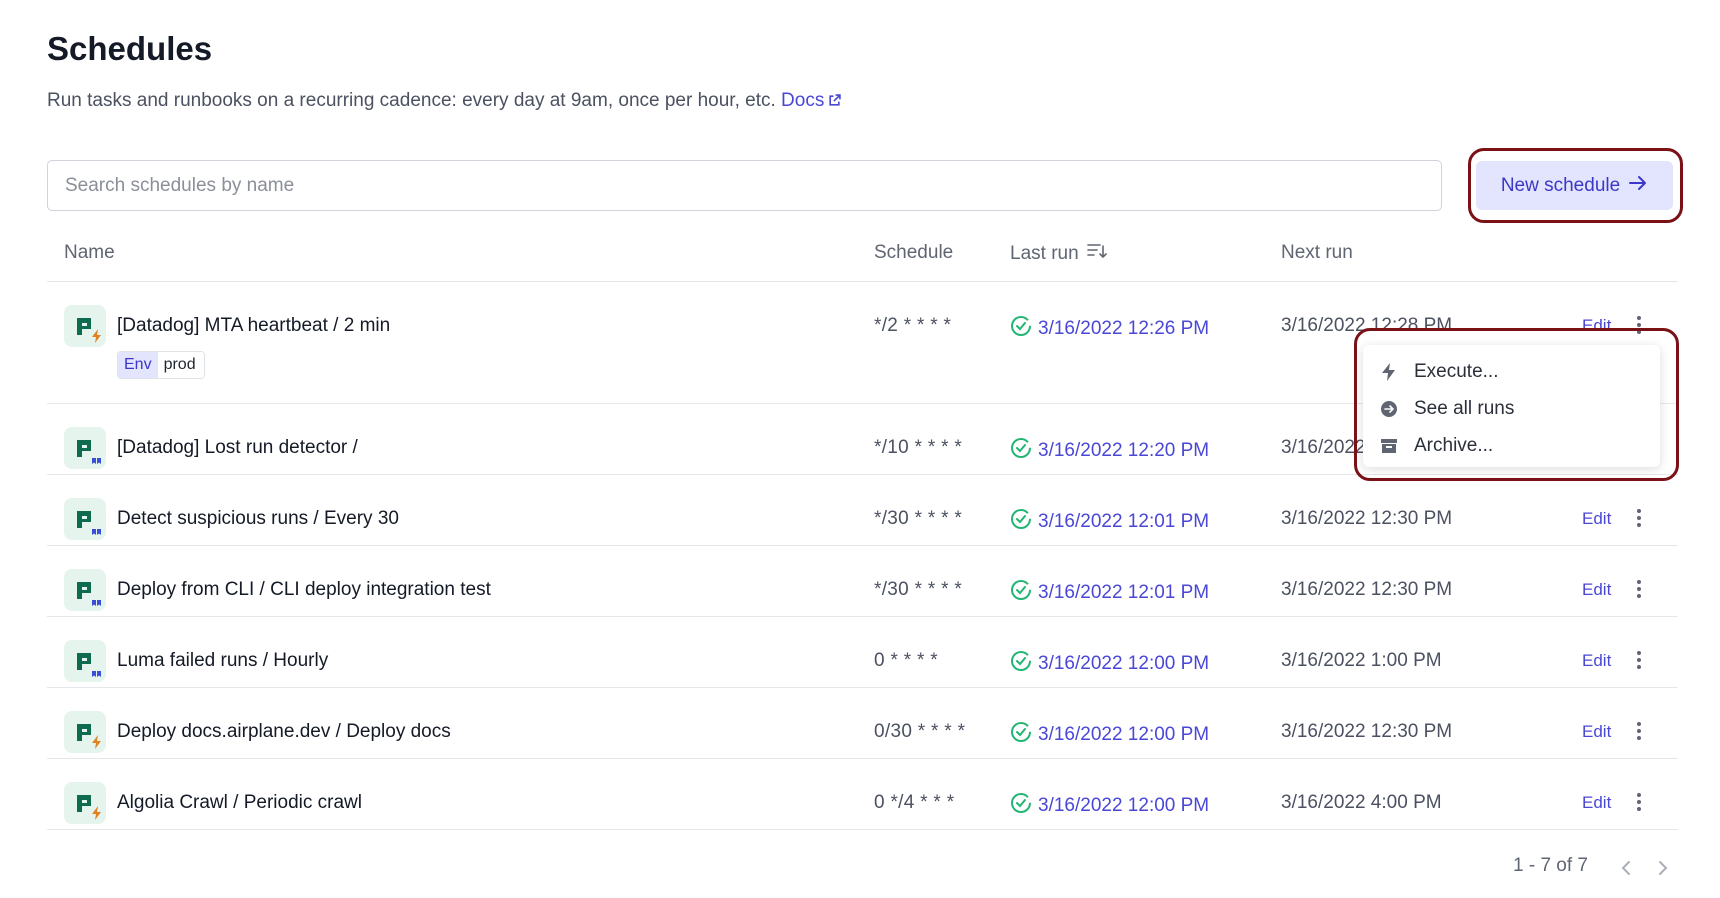  I want to click on tag-value: prod, so click(180, 365).